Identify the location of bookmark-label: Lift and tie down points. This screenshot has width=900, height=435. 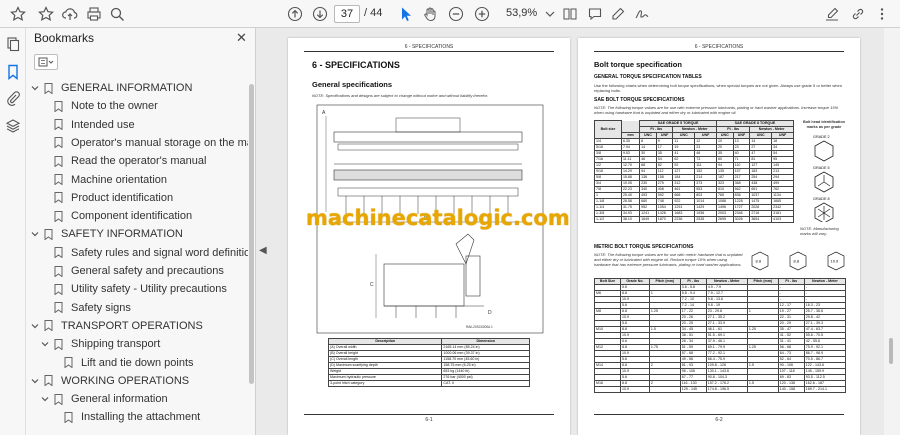
(137, 362).